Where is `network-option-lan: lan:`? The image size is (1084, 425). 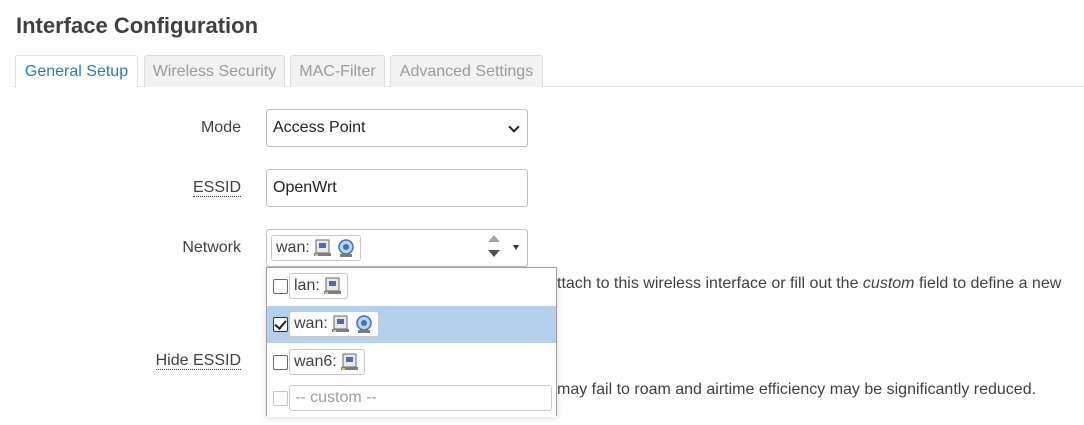
network-option-lan: lan: is located at coordinates (411, 286).